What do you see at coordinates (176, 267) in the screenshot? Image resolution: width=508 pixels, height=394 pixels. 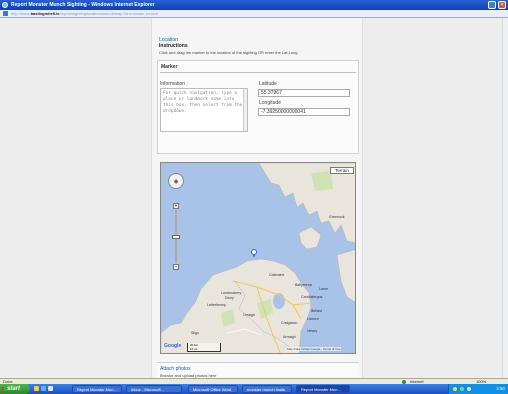 I see `zoom-out-button: −` at bounding box center [176, 267].